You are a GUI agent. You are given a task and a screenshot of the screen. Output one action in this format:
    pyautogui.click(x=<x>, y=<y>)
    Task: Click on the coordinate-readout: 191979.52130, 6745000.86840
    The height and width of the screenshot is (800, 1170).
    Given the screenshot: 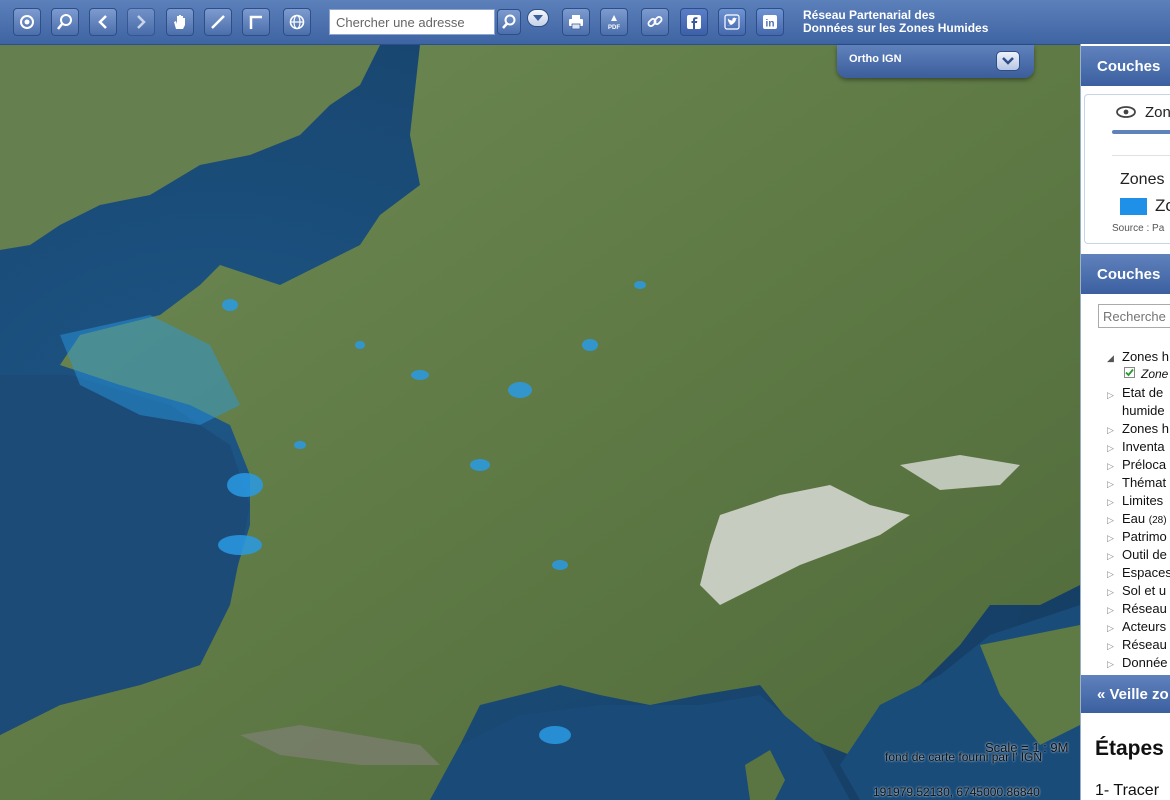 What is the action you would take?
    pyautogui.click(x=956, y=792)
    